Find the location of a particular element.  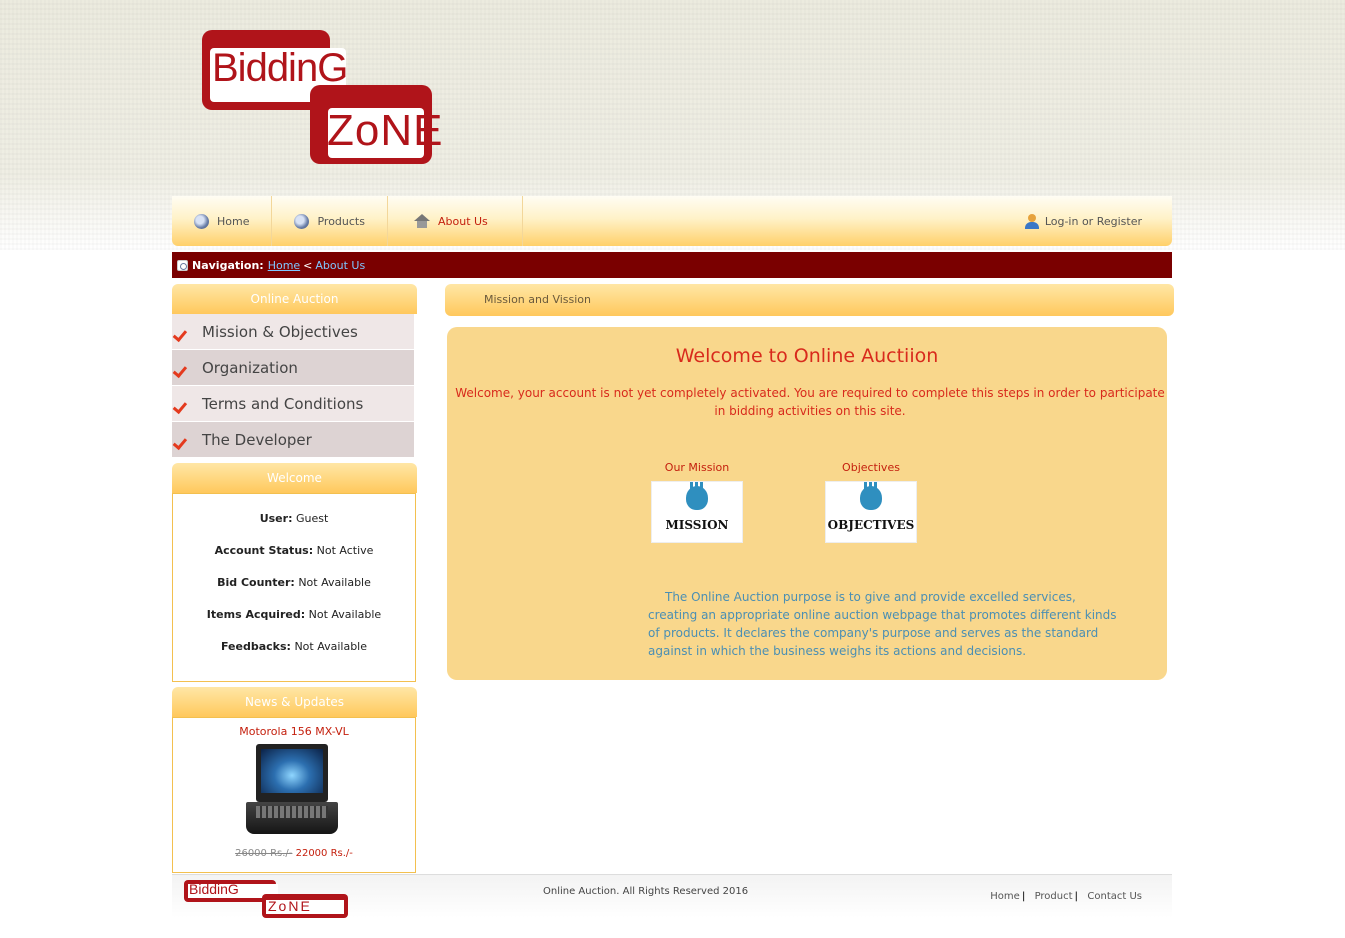

news-price: 26000 Rs./- 22000 Rs./- is located at coordinates (294, 853).